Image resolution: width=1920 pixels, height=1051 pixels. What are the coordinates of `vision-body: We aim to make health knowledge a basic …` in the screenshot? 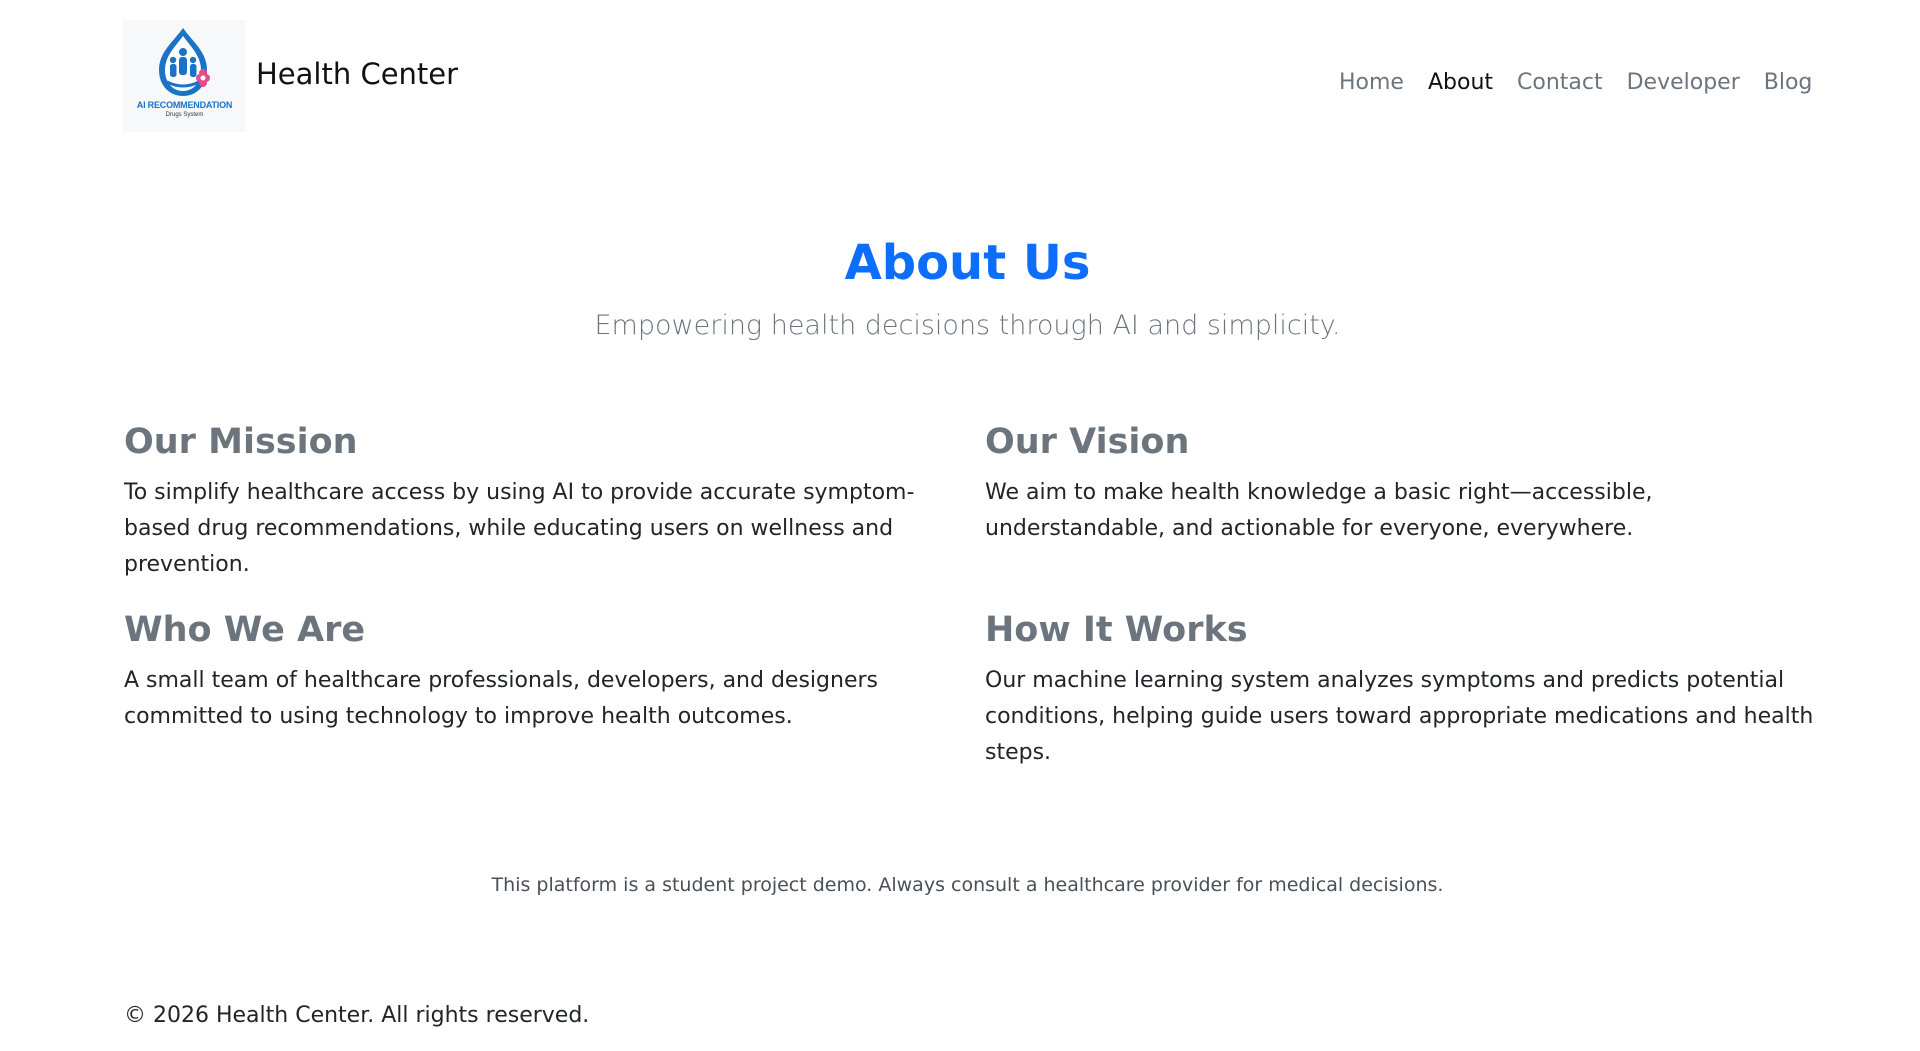 It's located at (1319, 510).